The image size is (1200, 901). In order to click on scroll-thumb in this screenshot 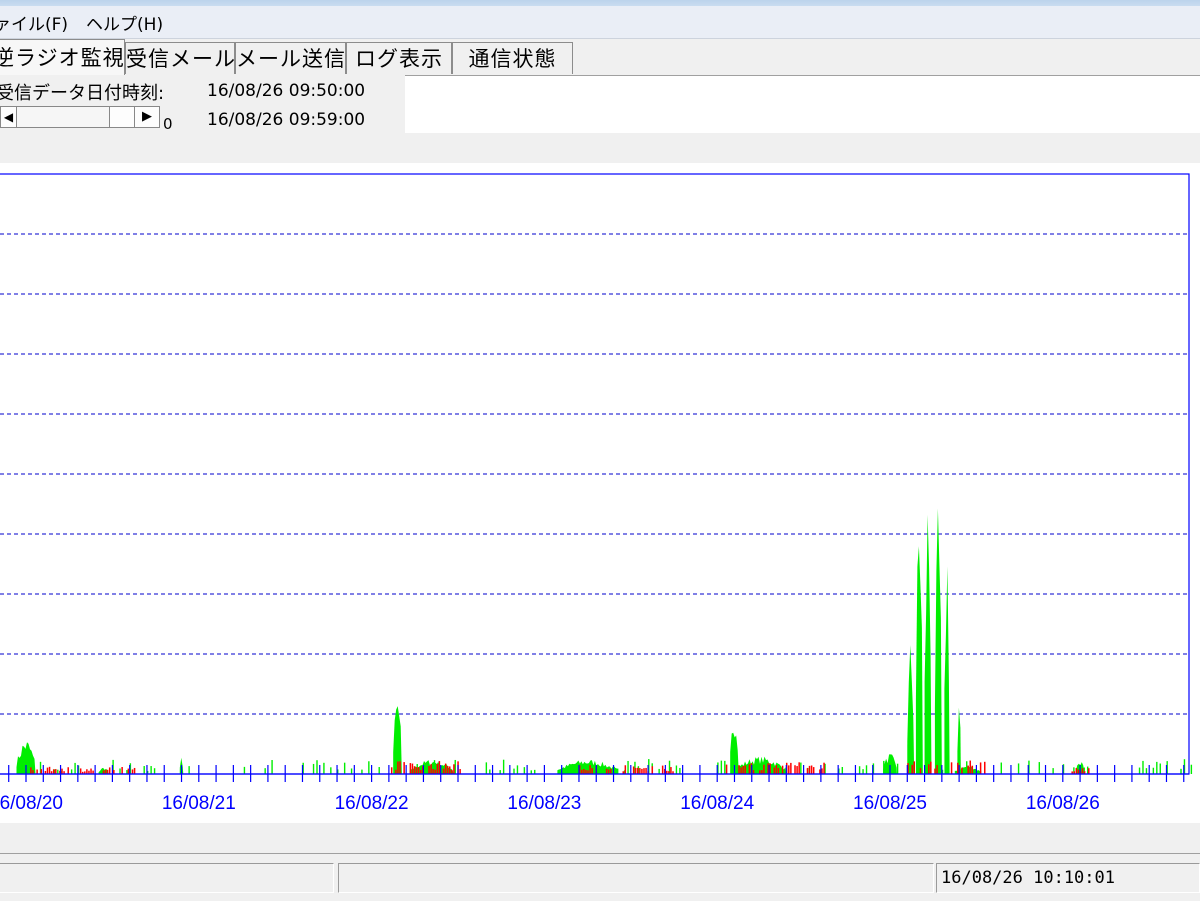, I will do `click(122, 117)`.